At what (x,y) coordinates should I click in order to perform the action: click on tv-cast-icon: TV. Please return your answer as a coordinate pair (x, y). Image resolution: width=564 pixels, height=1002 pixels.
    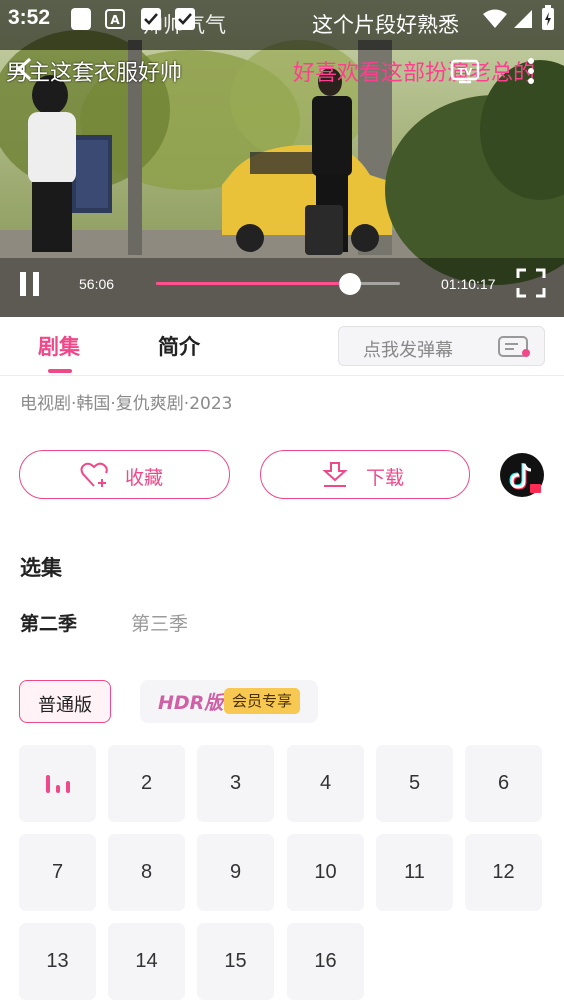
    Looking at the image, I should click on (465, 71).